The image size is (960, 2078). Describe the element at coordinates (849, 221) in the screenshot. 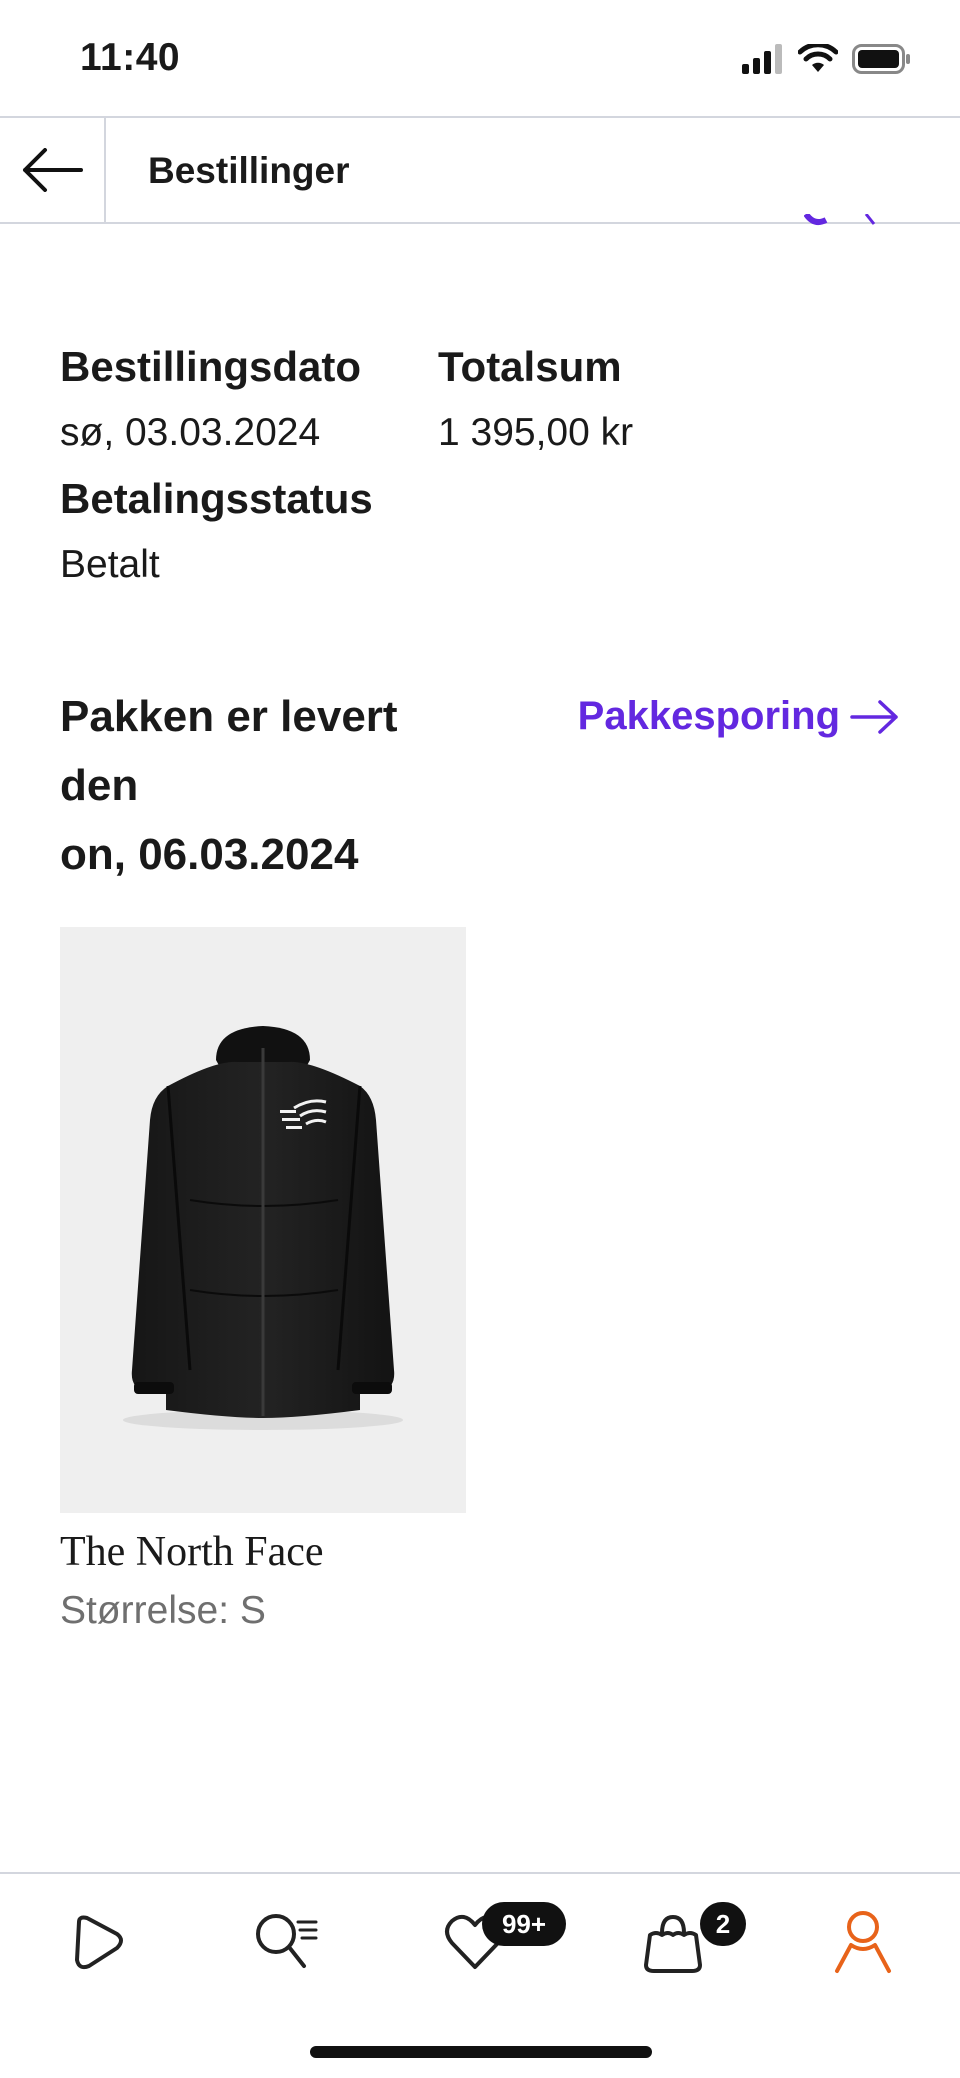

I see `scrolled-link-fragment` at that location.